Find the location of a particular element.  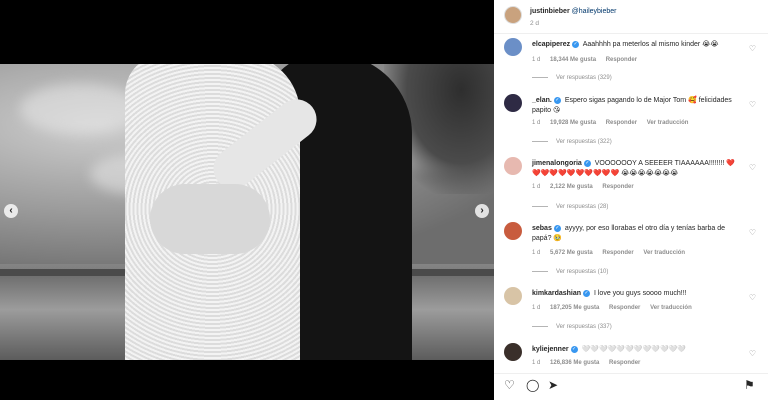

comment-meta: 1 d 126,836 Me gusta Responder is located at coordinates (590, 363).